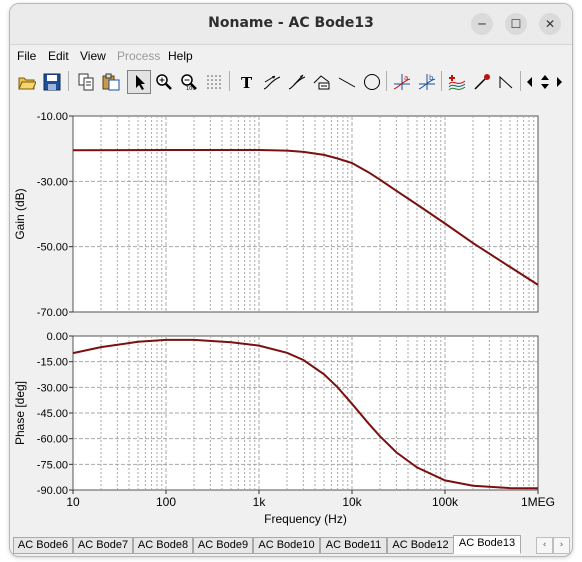  What do you see at coordinates (353, 545) in the screenshot?
I see `tab-ac-bode11: AC Bode11` at bounding box center [353, 545].